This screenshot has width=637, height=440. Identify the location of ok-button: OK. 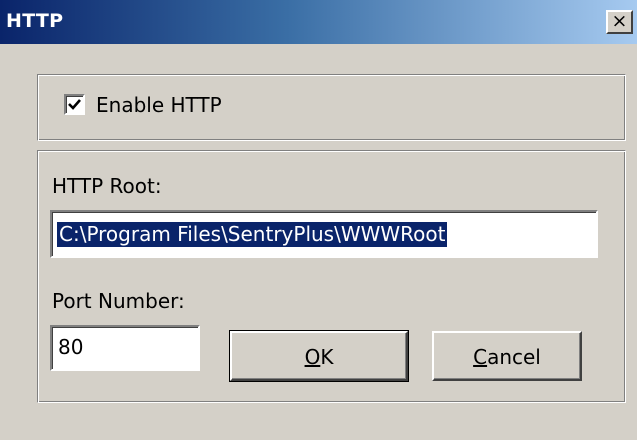
(319, 356).